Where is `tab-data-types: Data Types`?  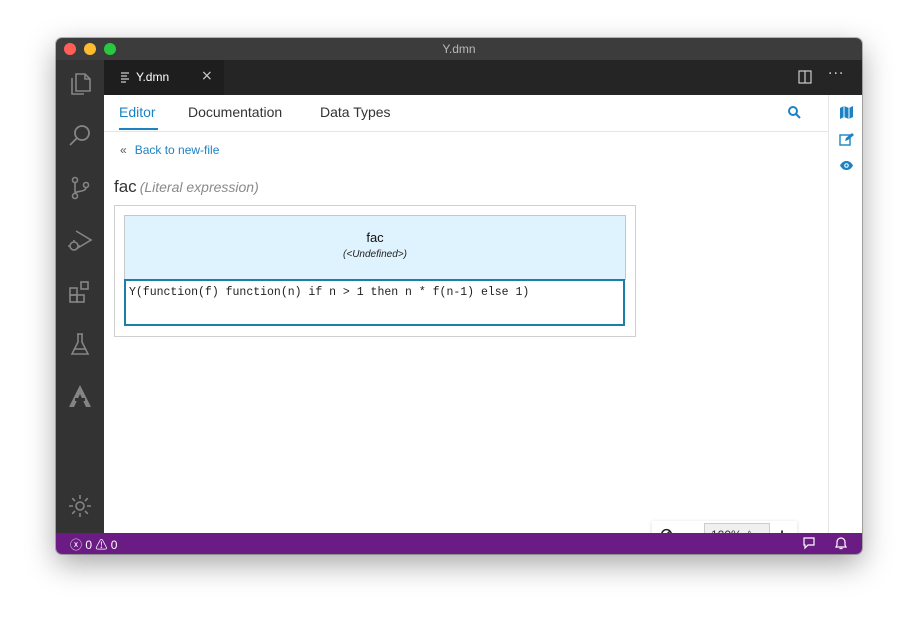 tab-data-types: Data Types is located at coordinates (355, 112).